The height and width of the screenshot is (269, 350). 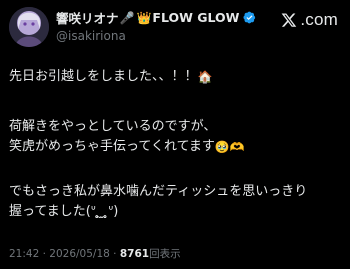 What do you see at coordinates (64, 211) in the screenshot?
I see `post-line-5: 握ってました(ᐡ ̥̥̥ ̫ ̥̥̥ᐡ)` at bounding box center [64, 211].